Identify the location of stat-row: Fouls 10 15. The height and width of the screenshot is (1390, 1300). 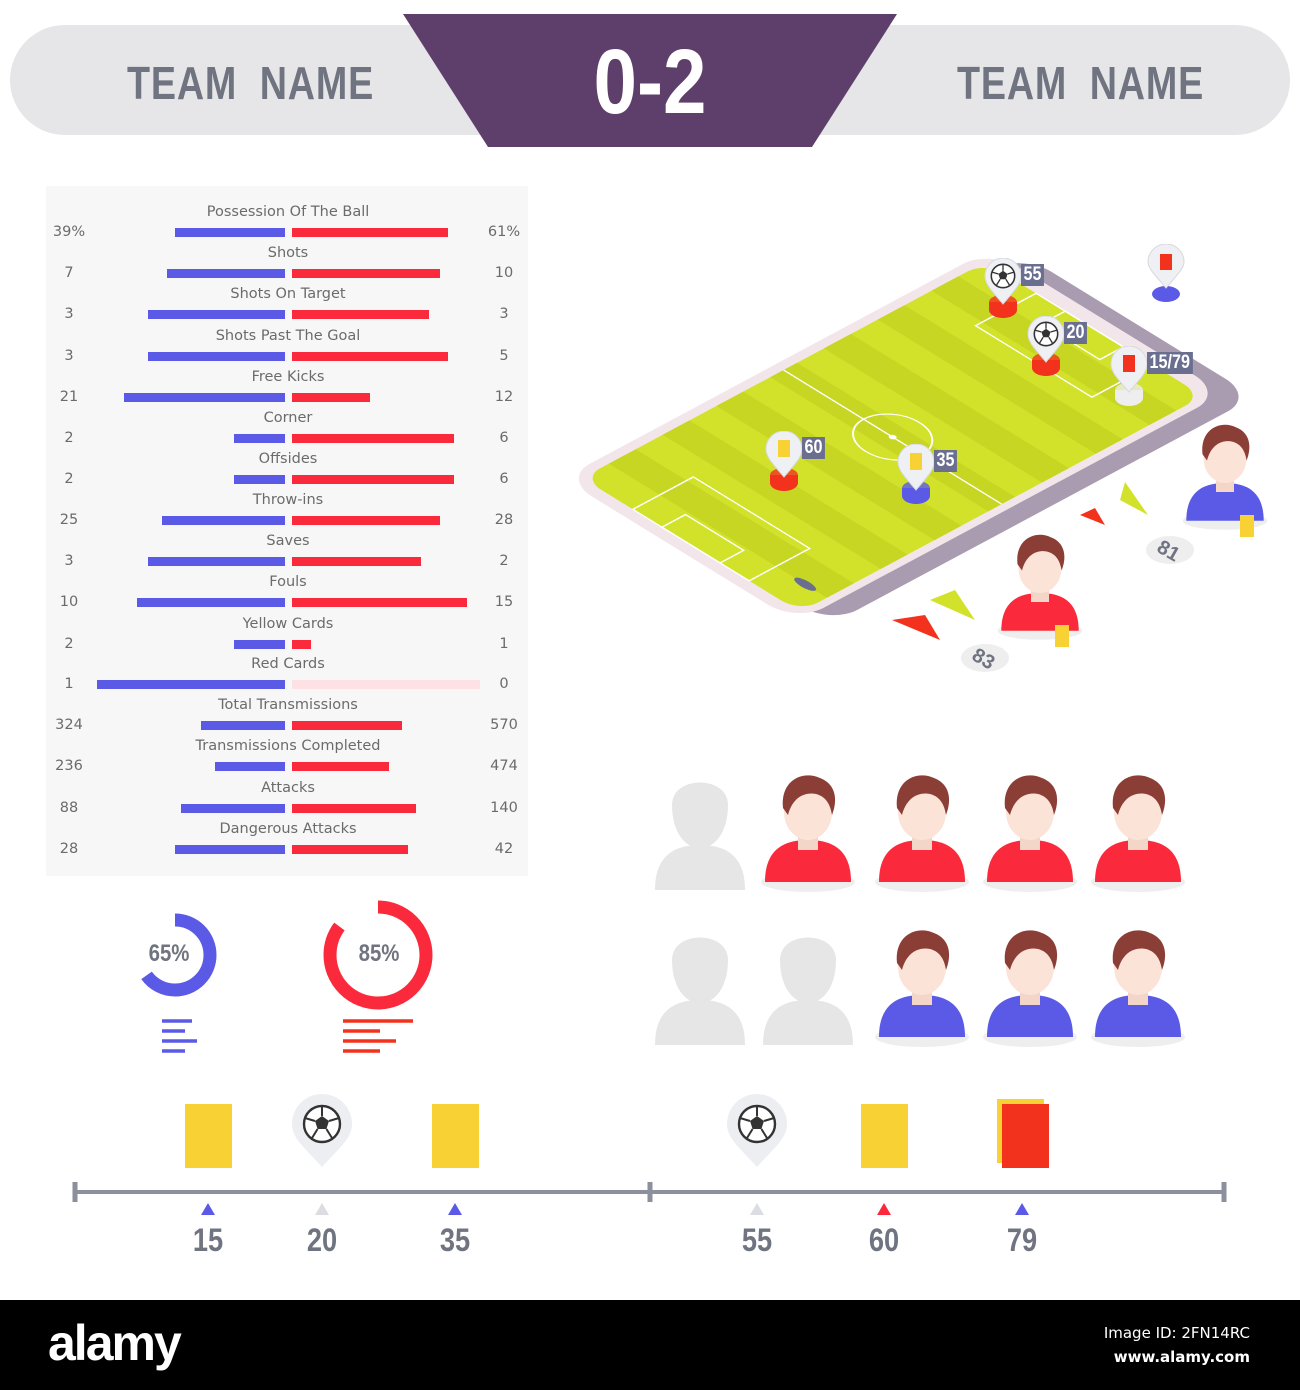
(287, 594).